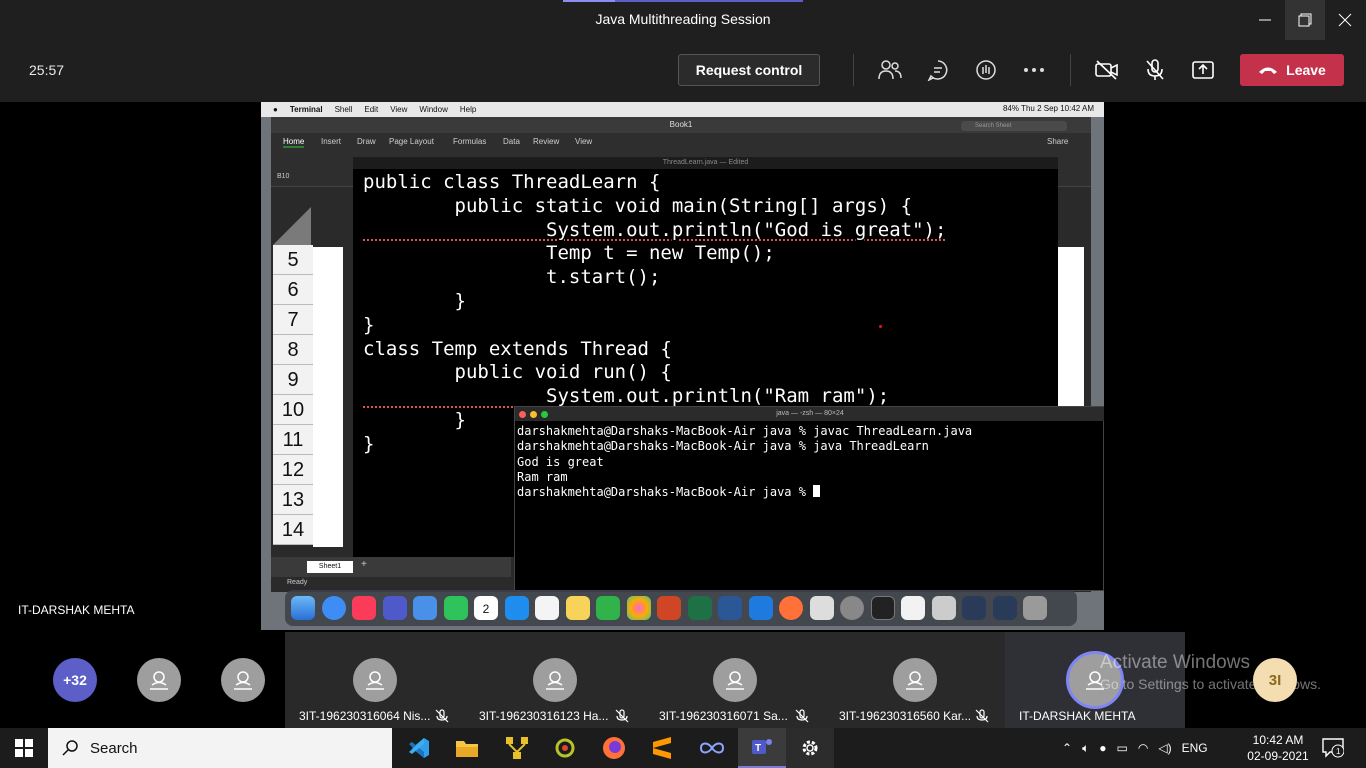  What do you see at coordinates (802, 716) in the screenshot?
I see `mic-off-icon` at bounding box center [802, 716].